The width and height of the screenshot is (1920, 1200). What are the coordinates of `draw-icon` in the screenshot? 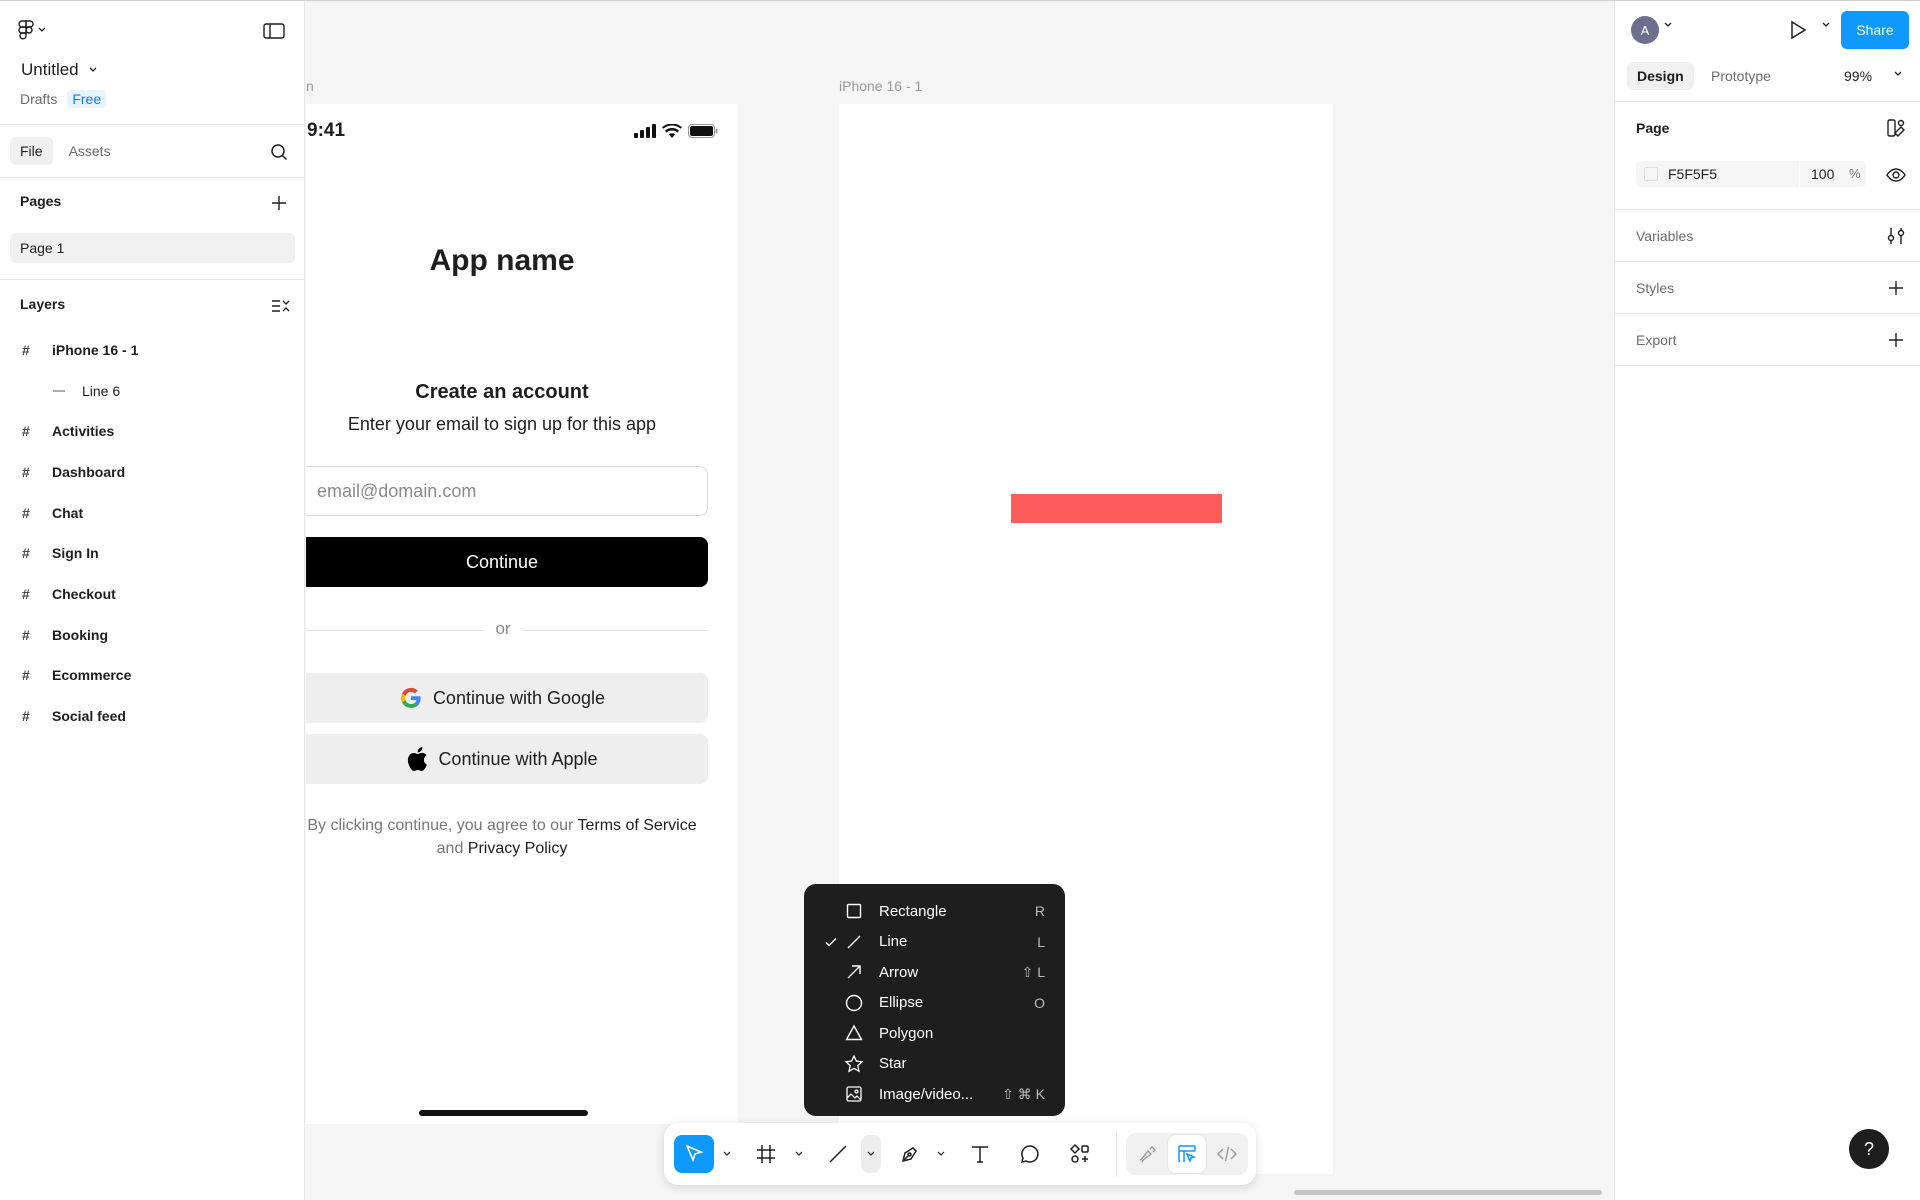 It's located at (1147, 1154).